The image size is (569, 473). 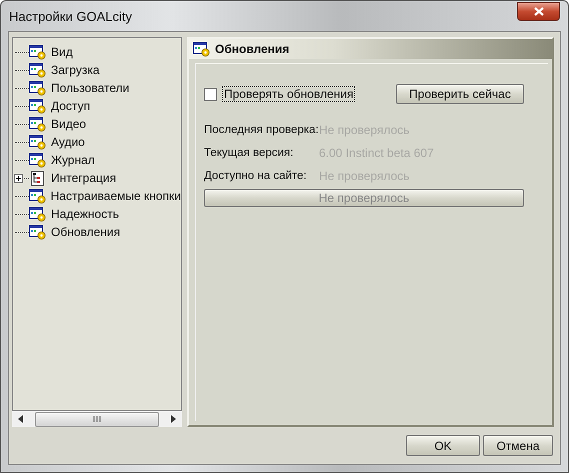 I want to click on dialog-button: Отмена, so click(x=518, y=445).